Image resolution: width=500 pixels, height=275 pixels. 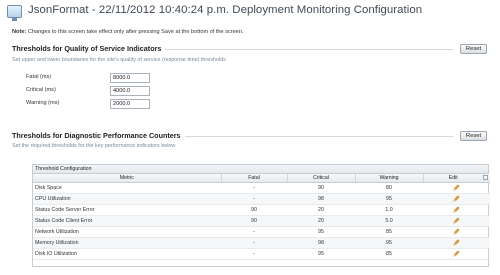 I want to click on table-row: Status Code Client Error 90 20 5.0, so click(x=261, y=221).